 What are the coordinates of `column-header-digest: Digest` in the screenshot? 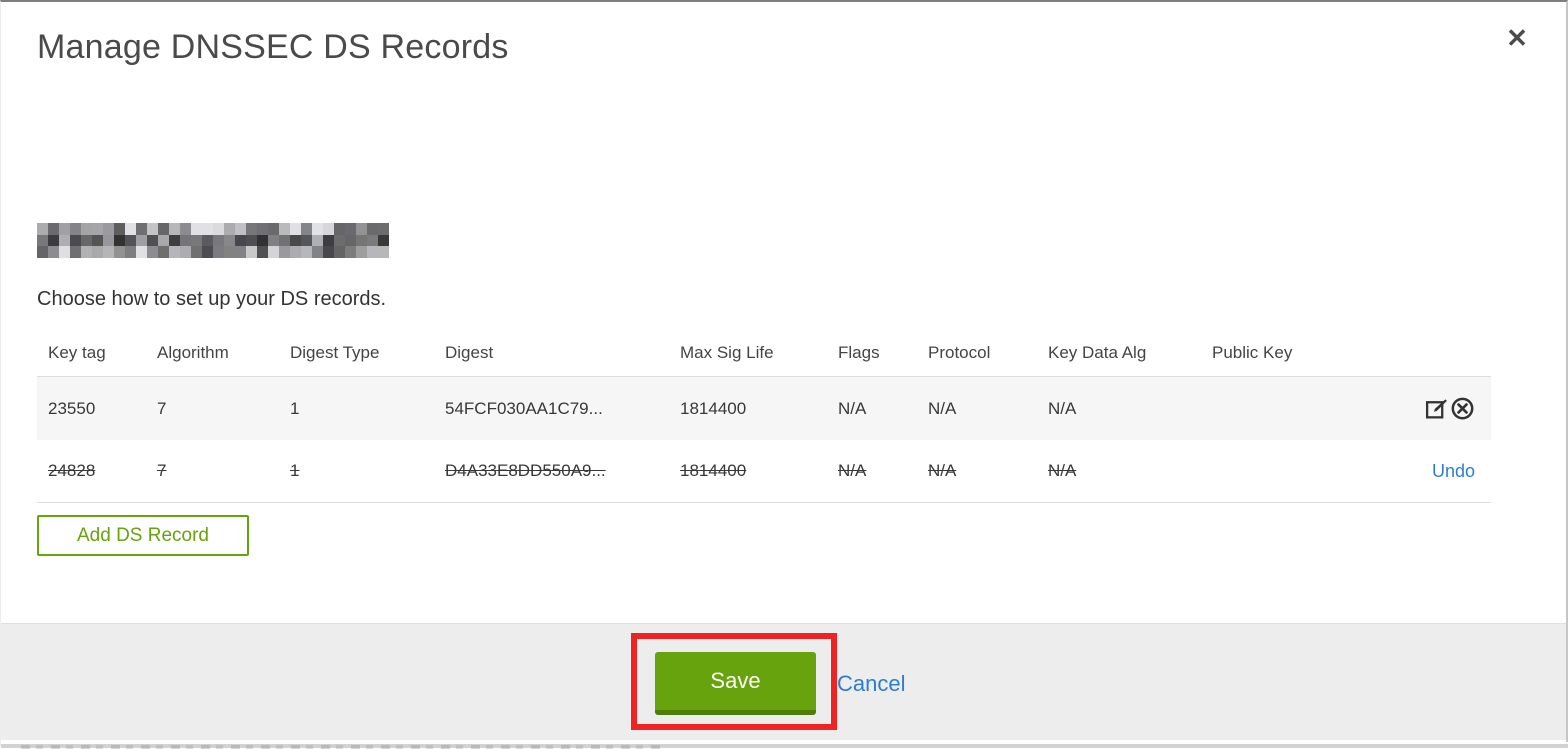 It's located at (469, 352).